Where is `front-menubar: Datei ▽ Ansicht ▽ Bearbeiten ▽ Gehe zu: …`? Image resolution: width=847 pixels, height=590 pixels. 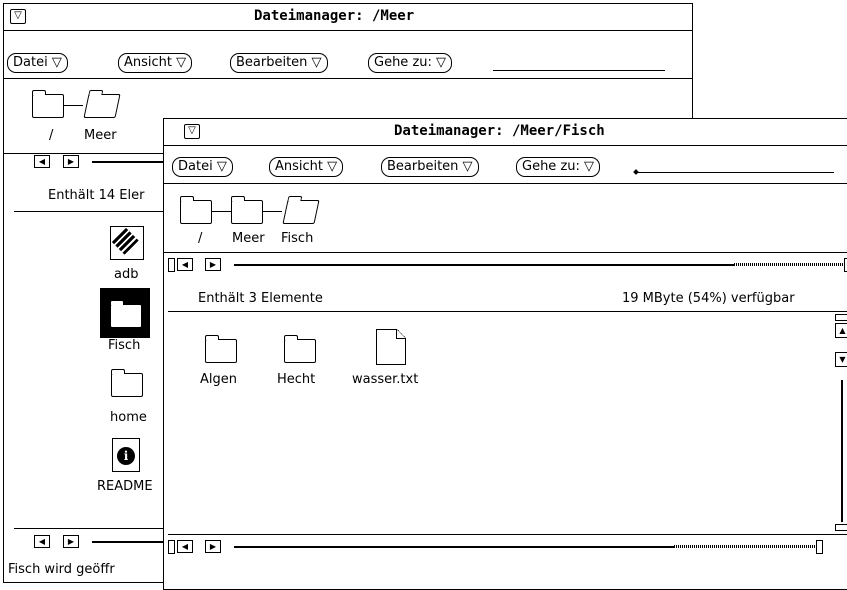
front-menubar: Datei ▽ Ansicht ▽ Bearbeiten ▽ Gehe zu: … is located at coordinates (505, 167).